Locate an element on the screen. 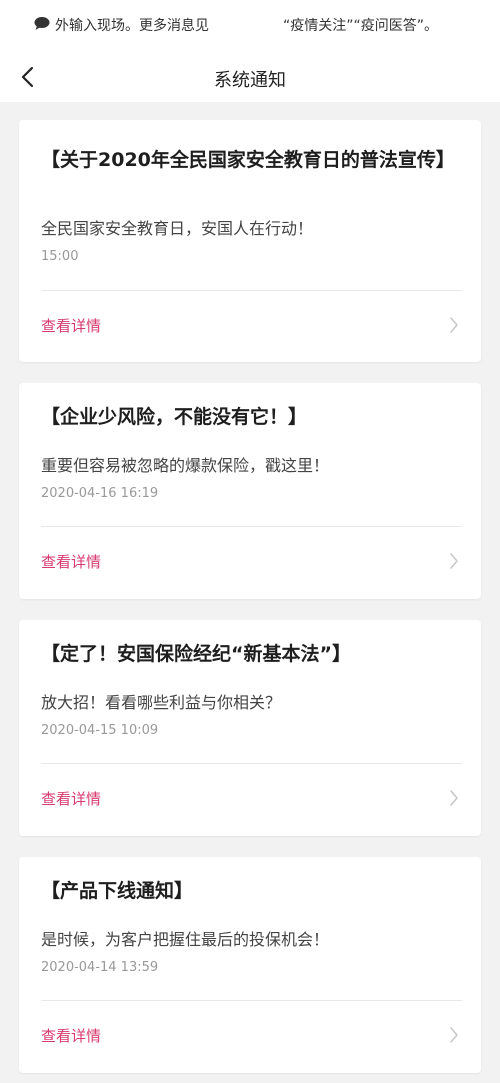  page-title: 系统通知 is located at coordinates (250, 80).